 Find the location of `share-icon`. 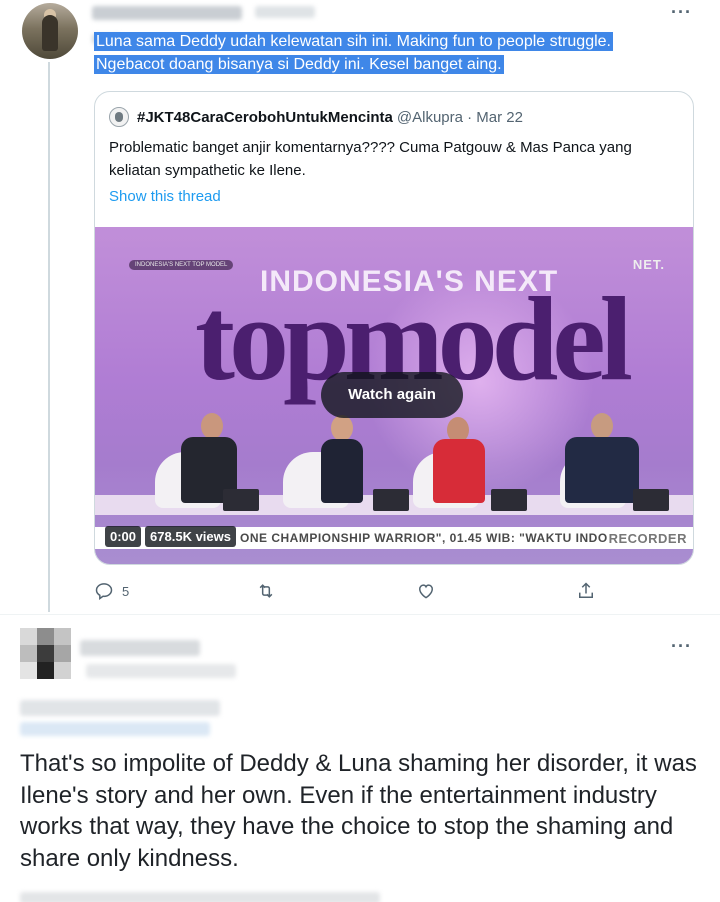

share-icon is located at coordinates (586, 590).